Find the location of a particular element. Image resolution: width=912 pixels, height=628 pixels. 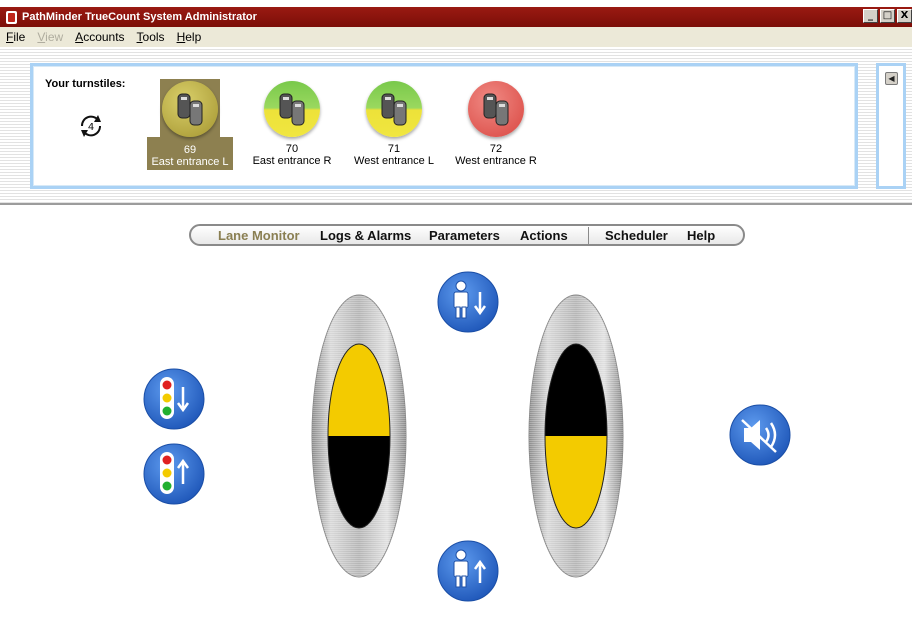

person-up-button is located at coordinates (468, 571).